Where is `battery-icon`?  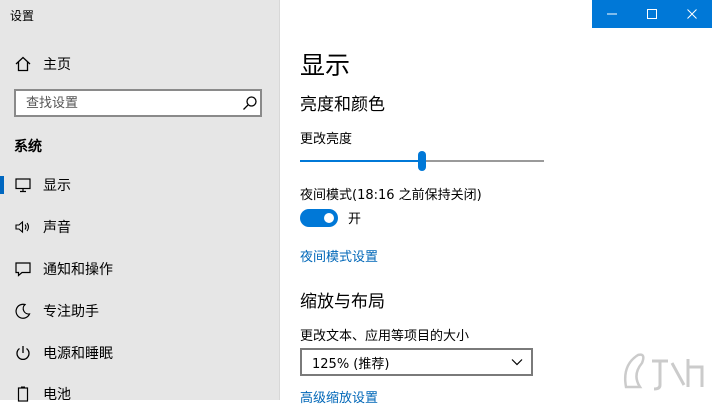 battery-icon is located at coordinates (23, 394).